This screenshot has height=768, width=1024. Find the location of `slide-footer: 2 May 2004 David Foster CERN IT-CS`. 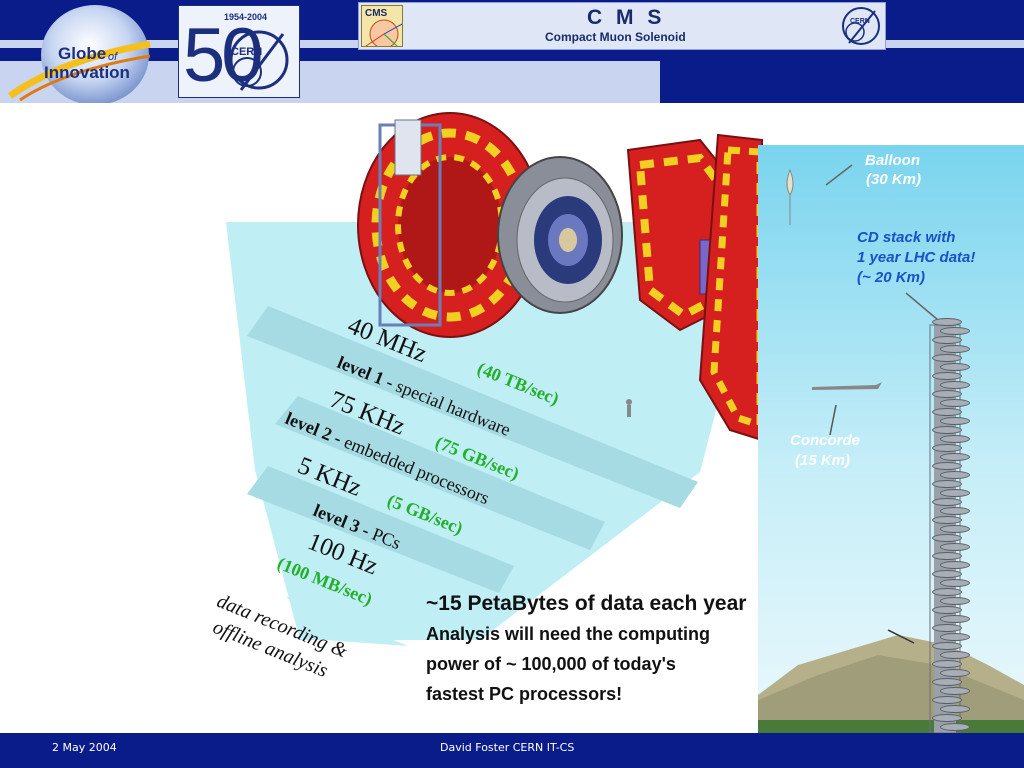

slide-footer: 2 May 2004 David Foster CERN IT-CS is located at coordinates (512, 750).